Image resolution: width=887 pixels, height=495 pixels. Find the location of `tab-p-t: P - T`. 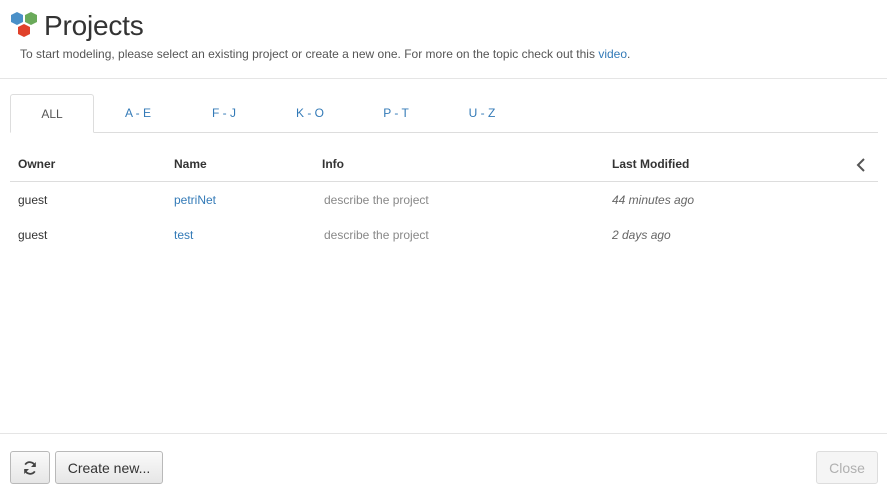

tab-p-t: P - T is located at coordinates (396, 113).